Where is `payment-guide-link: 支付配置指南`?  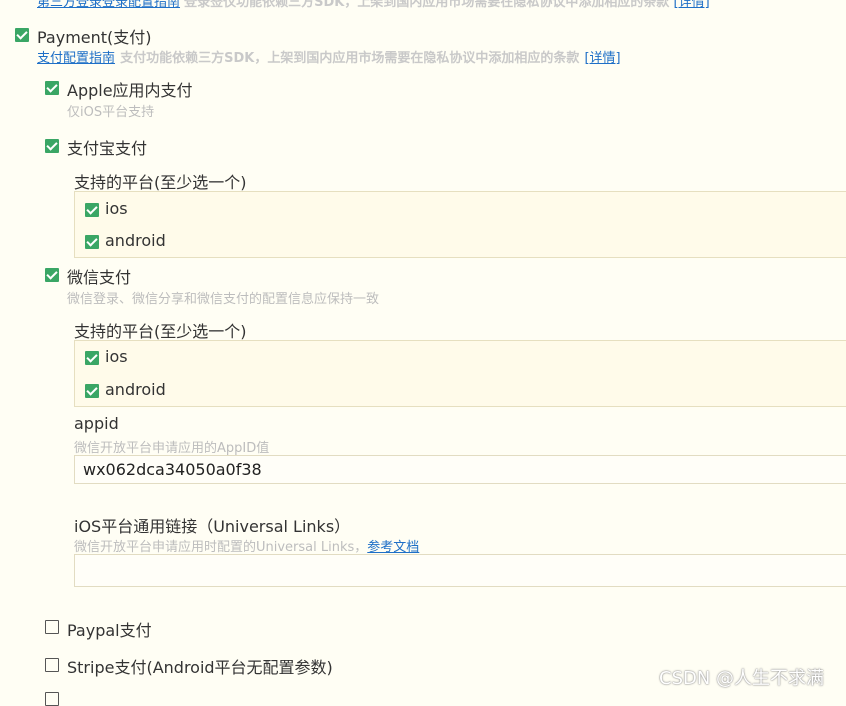 payment-guide-link: 支付配置指南 is located at coordinates (76, 58).